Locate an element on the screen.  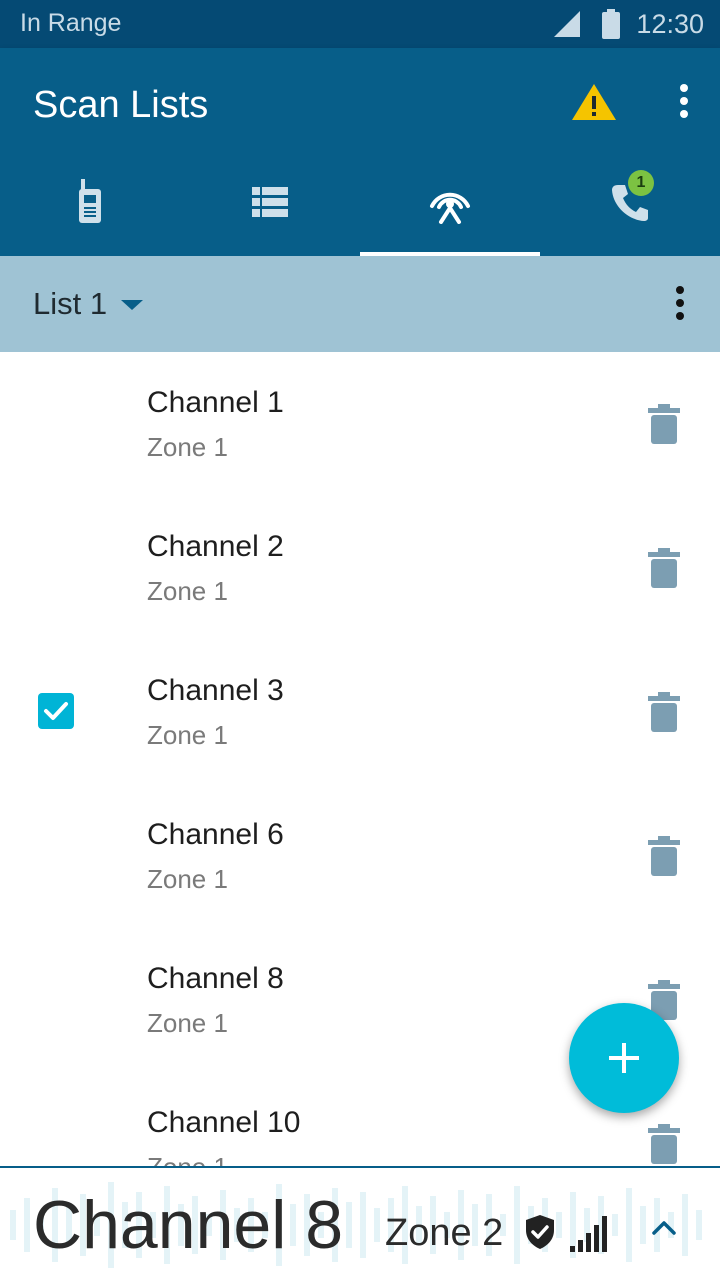
list-dropdown: List 1 is located at coordinates (88, 304).